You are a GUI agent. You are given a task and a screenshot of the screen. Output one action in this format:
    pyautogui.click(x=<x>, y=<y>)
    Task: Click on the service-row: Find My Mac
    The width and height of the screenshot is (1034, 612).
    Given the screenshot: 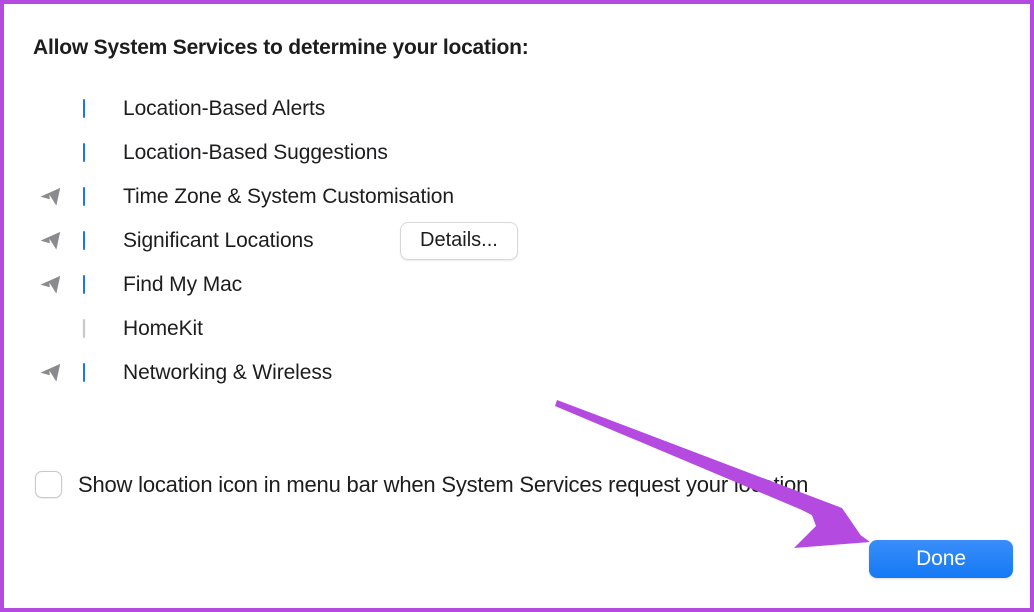 What is the action you would take?
    pyautogui.click(x=517, y=285)
    